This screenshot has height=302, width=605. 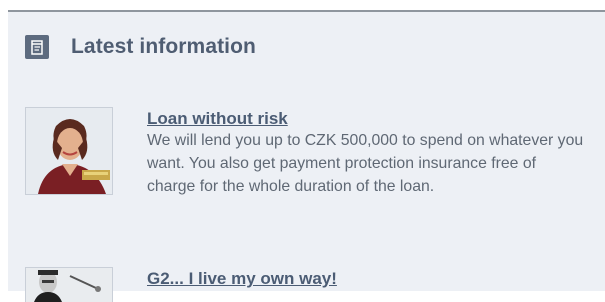 I want to click on news-icon, so click(x=37, y=47).